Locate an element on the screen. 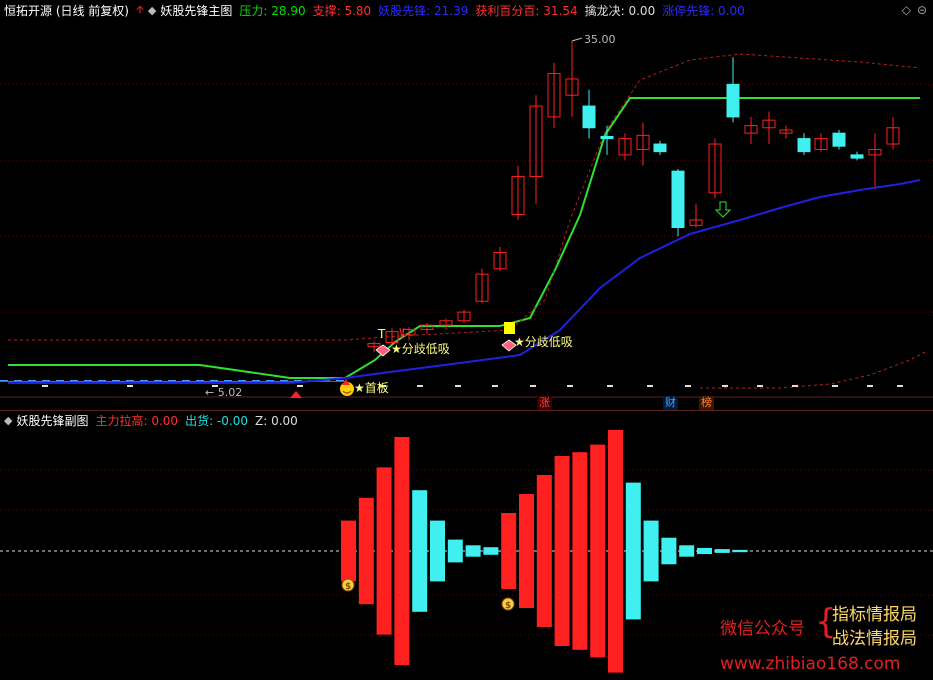 The height and width of the screenshot is (680, 933). marker-t: T is located at coordinates (381, 334).